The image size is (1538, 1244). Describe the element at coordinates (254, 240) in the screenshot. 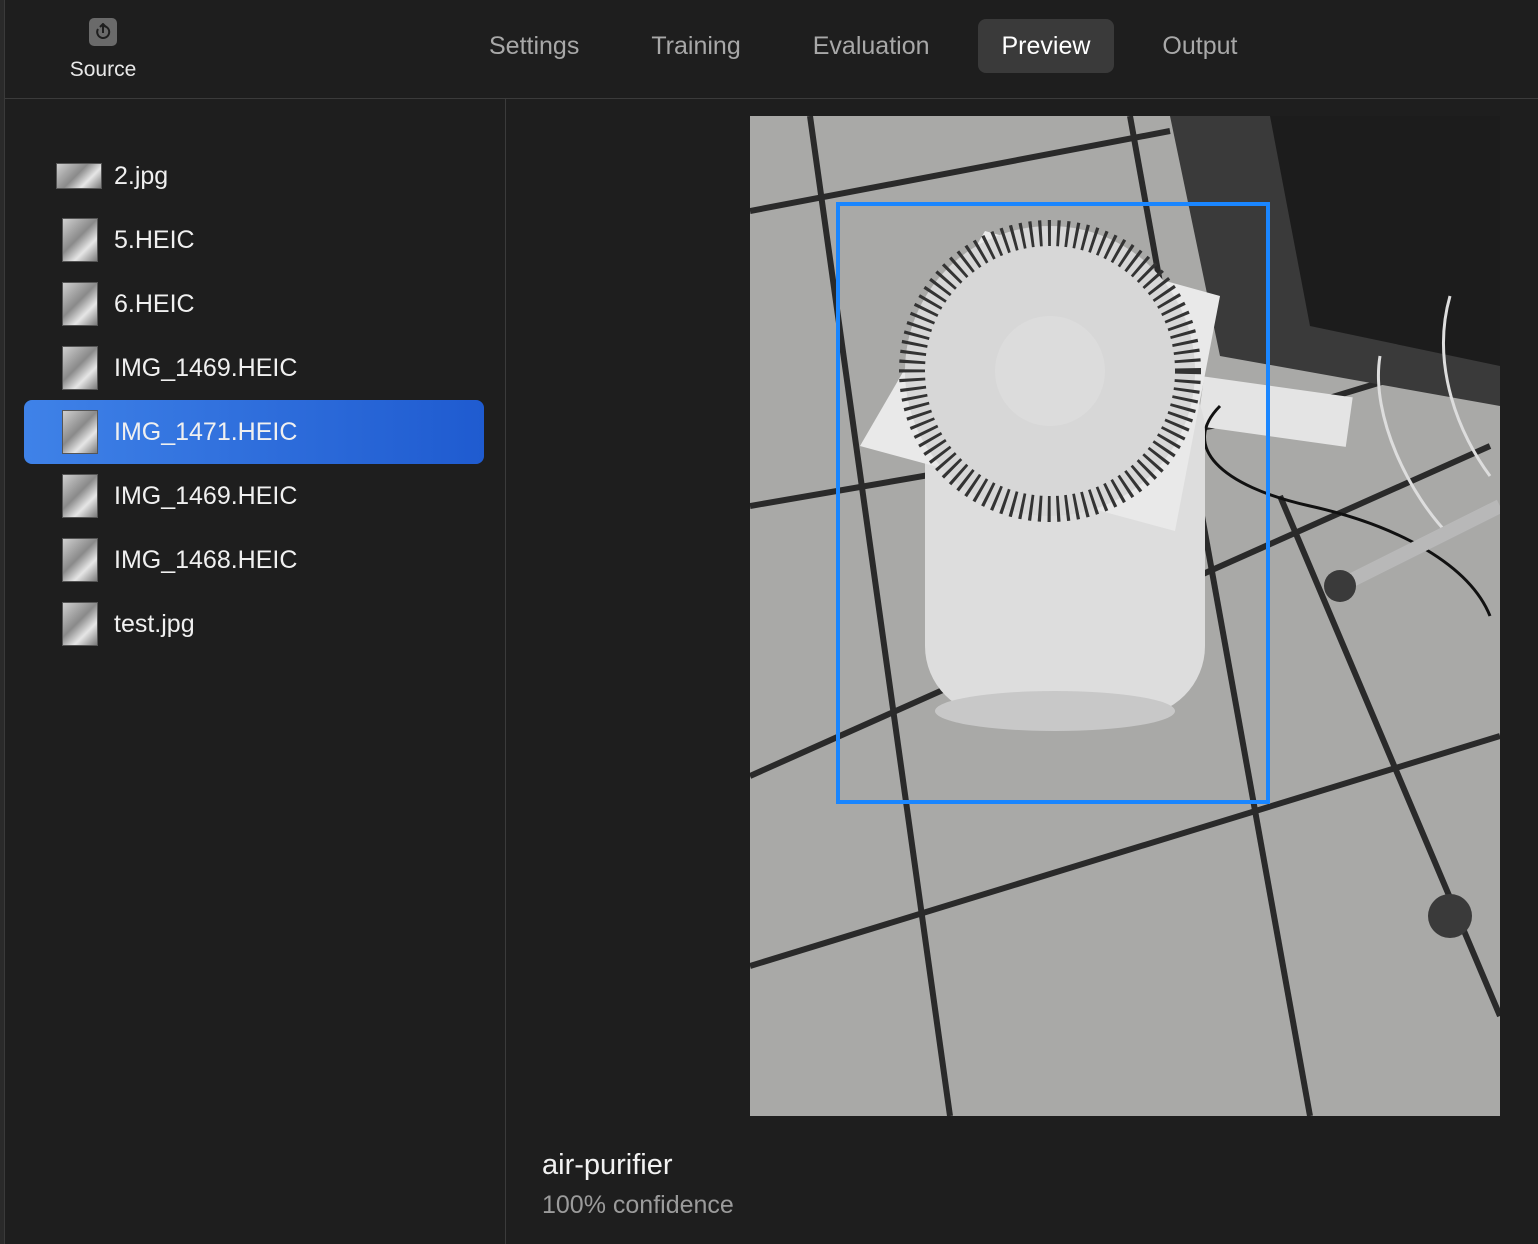

I see `file-item: 5.HEIC` at that location.